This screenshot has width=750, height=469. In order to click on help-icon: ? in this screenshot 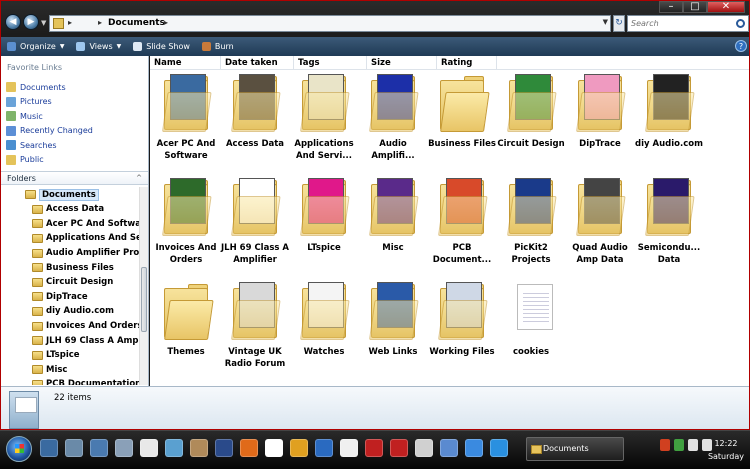, I will do `click(741, 46)`.